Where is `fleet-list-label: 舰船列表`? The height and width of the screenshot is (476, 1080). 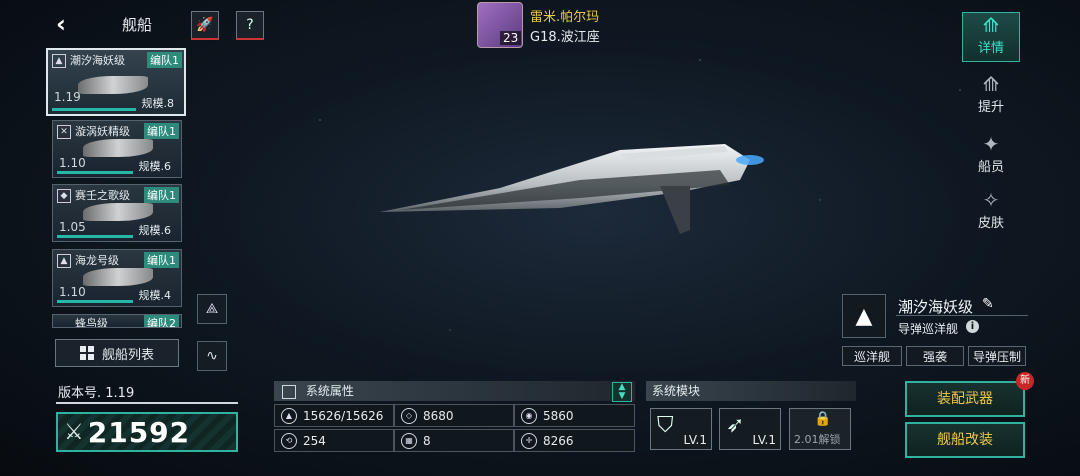 fleet-list-label: 舰船列表 is located at coordinates (127, 355).